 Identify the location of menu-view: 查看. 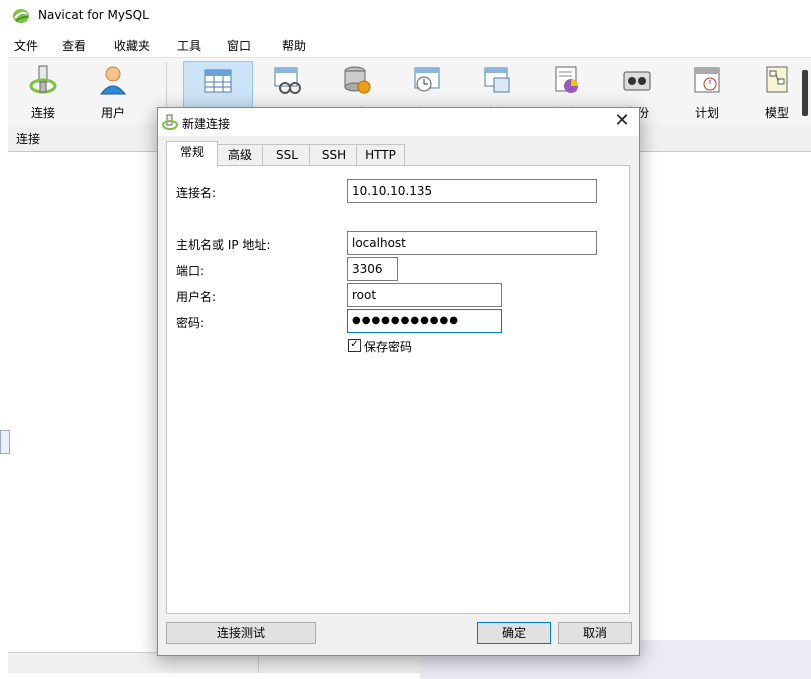
(74, 45).